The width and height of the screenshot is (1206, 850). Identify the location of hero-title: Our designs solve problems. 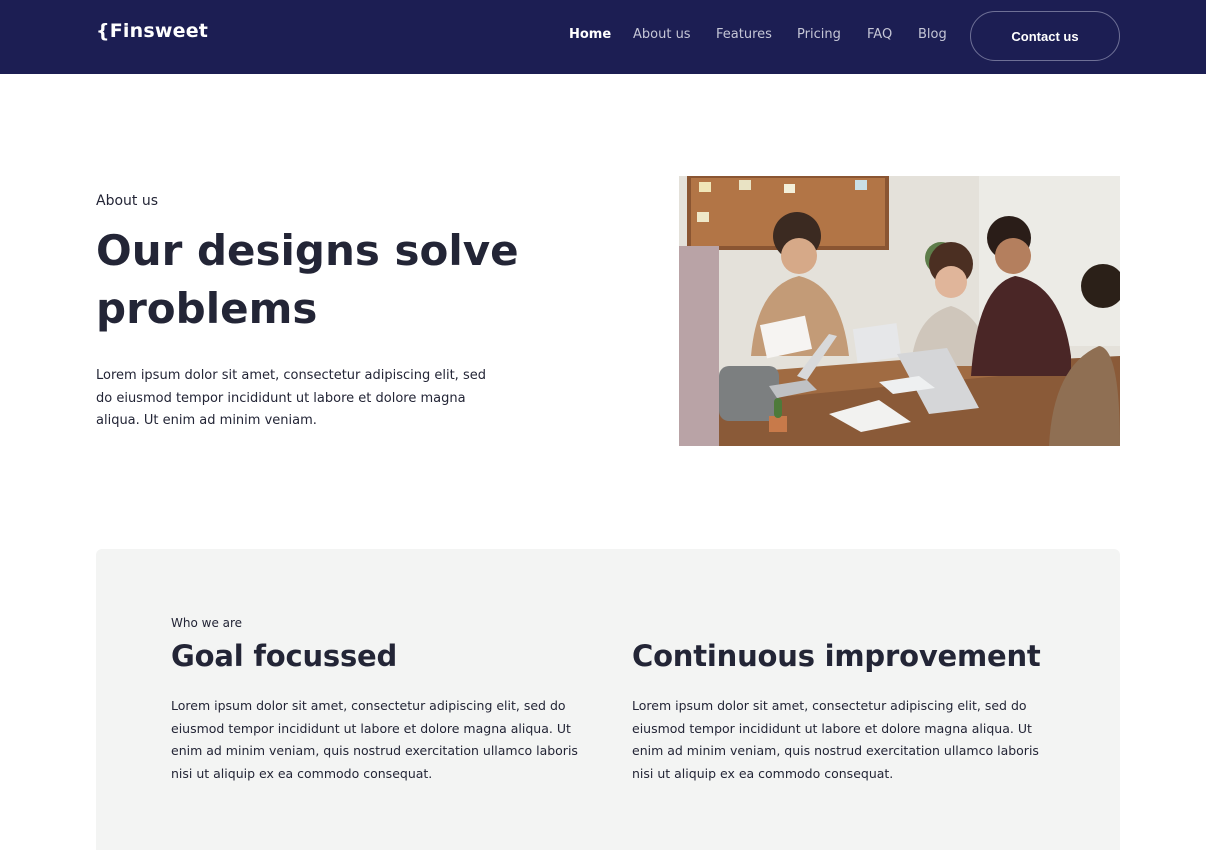
(307, 279).